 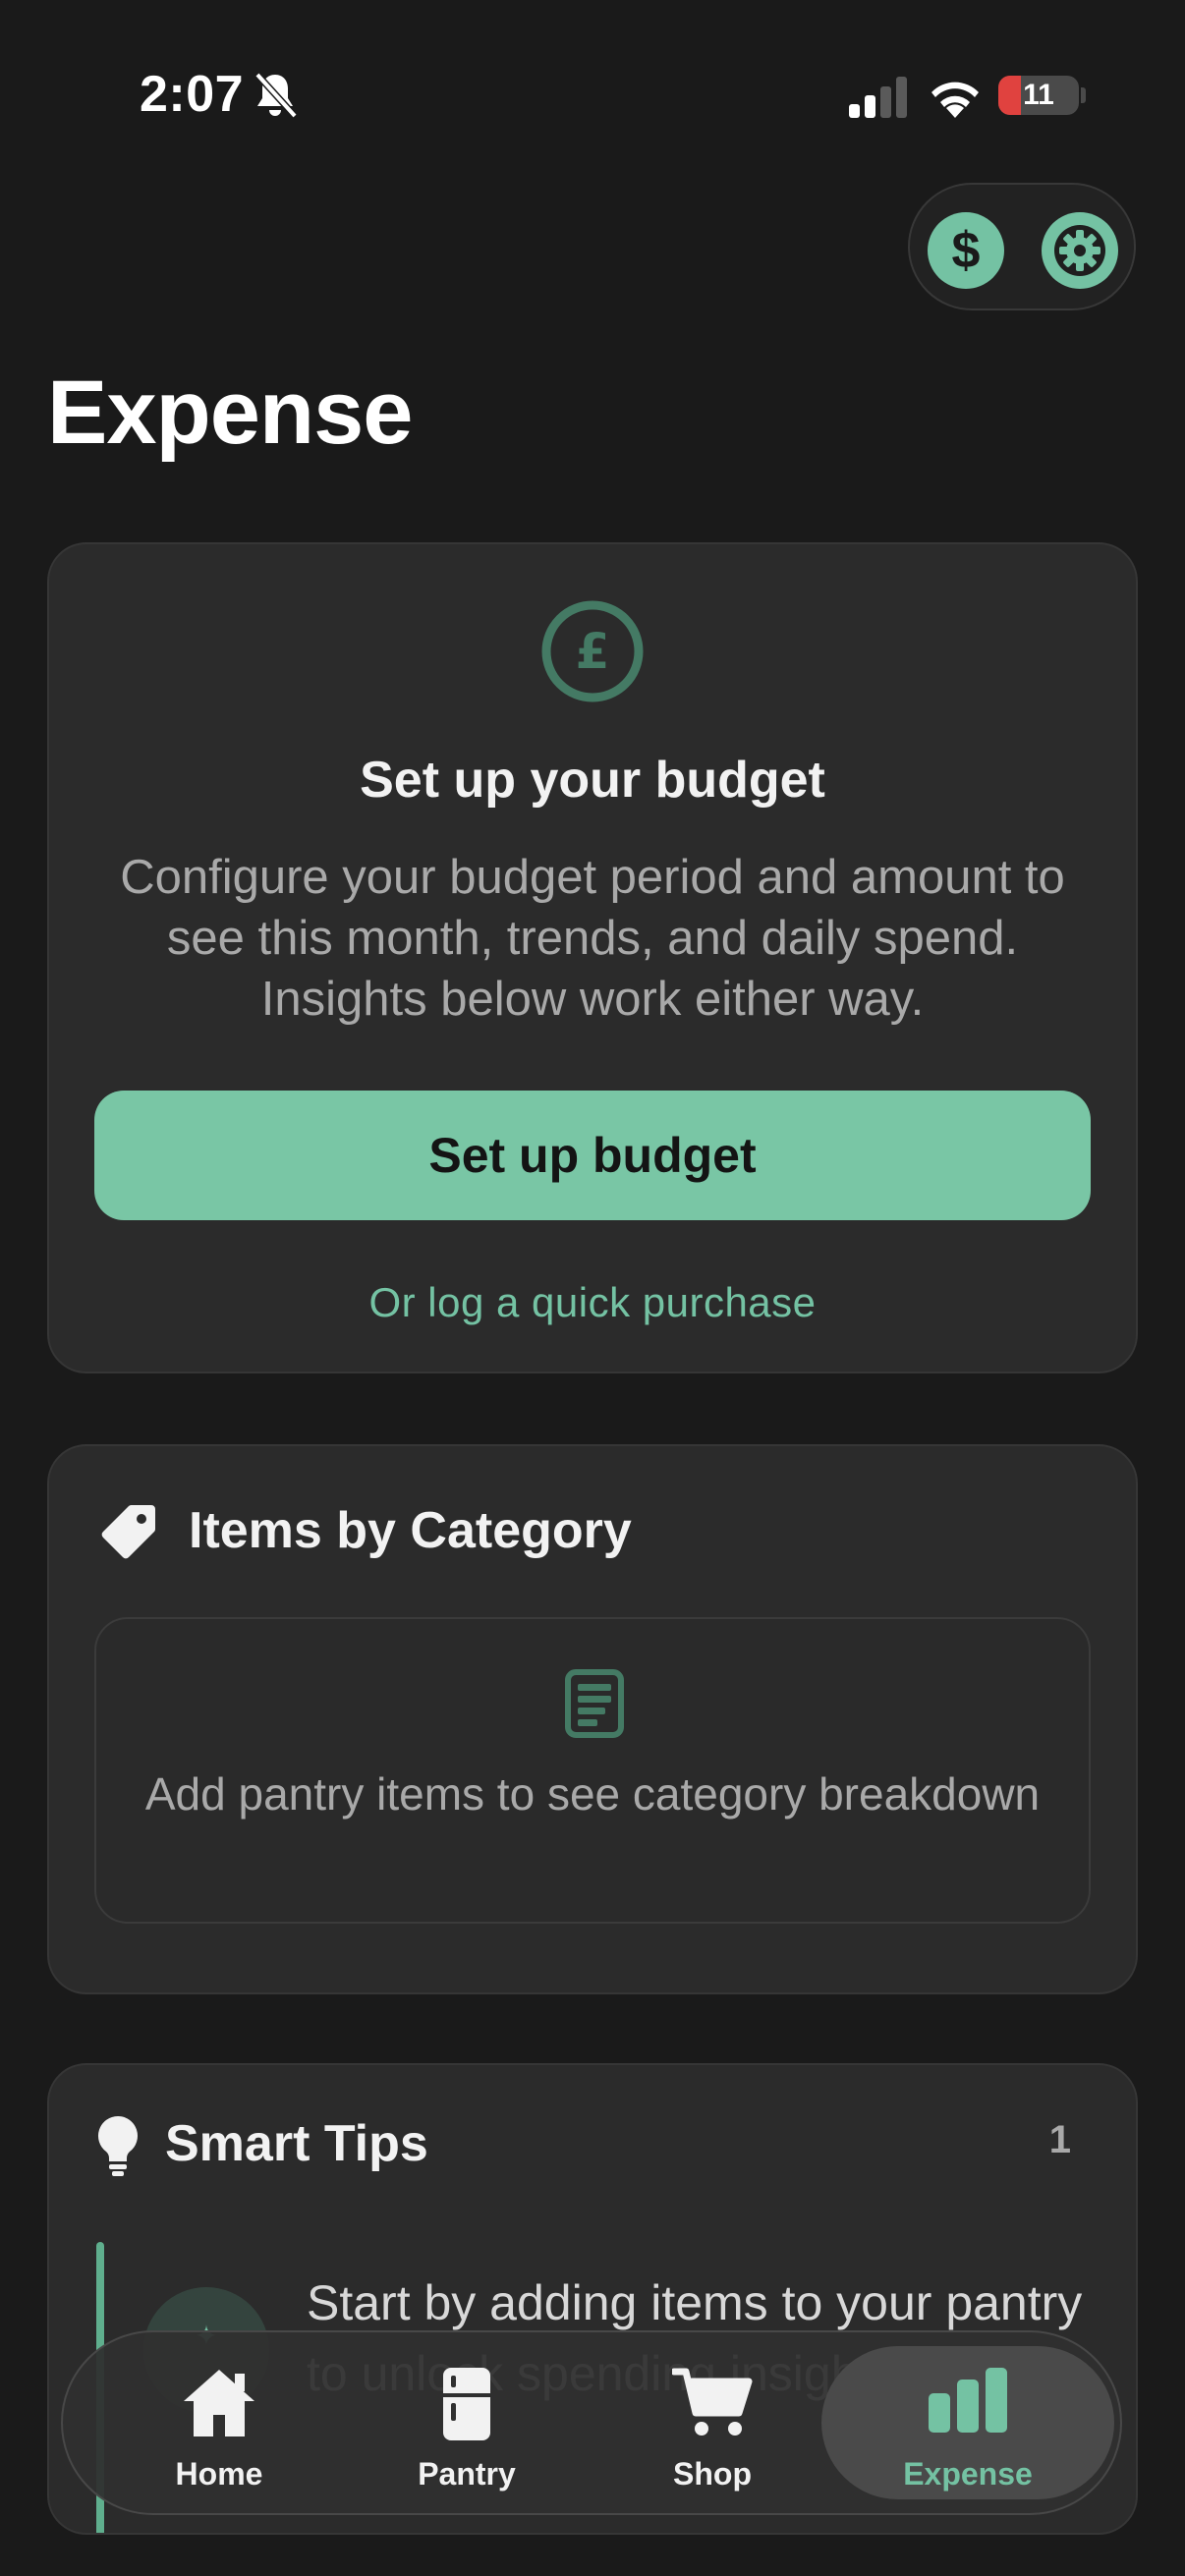 I want to click on gear-icon, so click(x=1080, y=250).